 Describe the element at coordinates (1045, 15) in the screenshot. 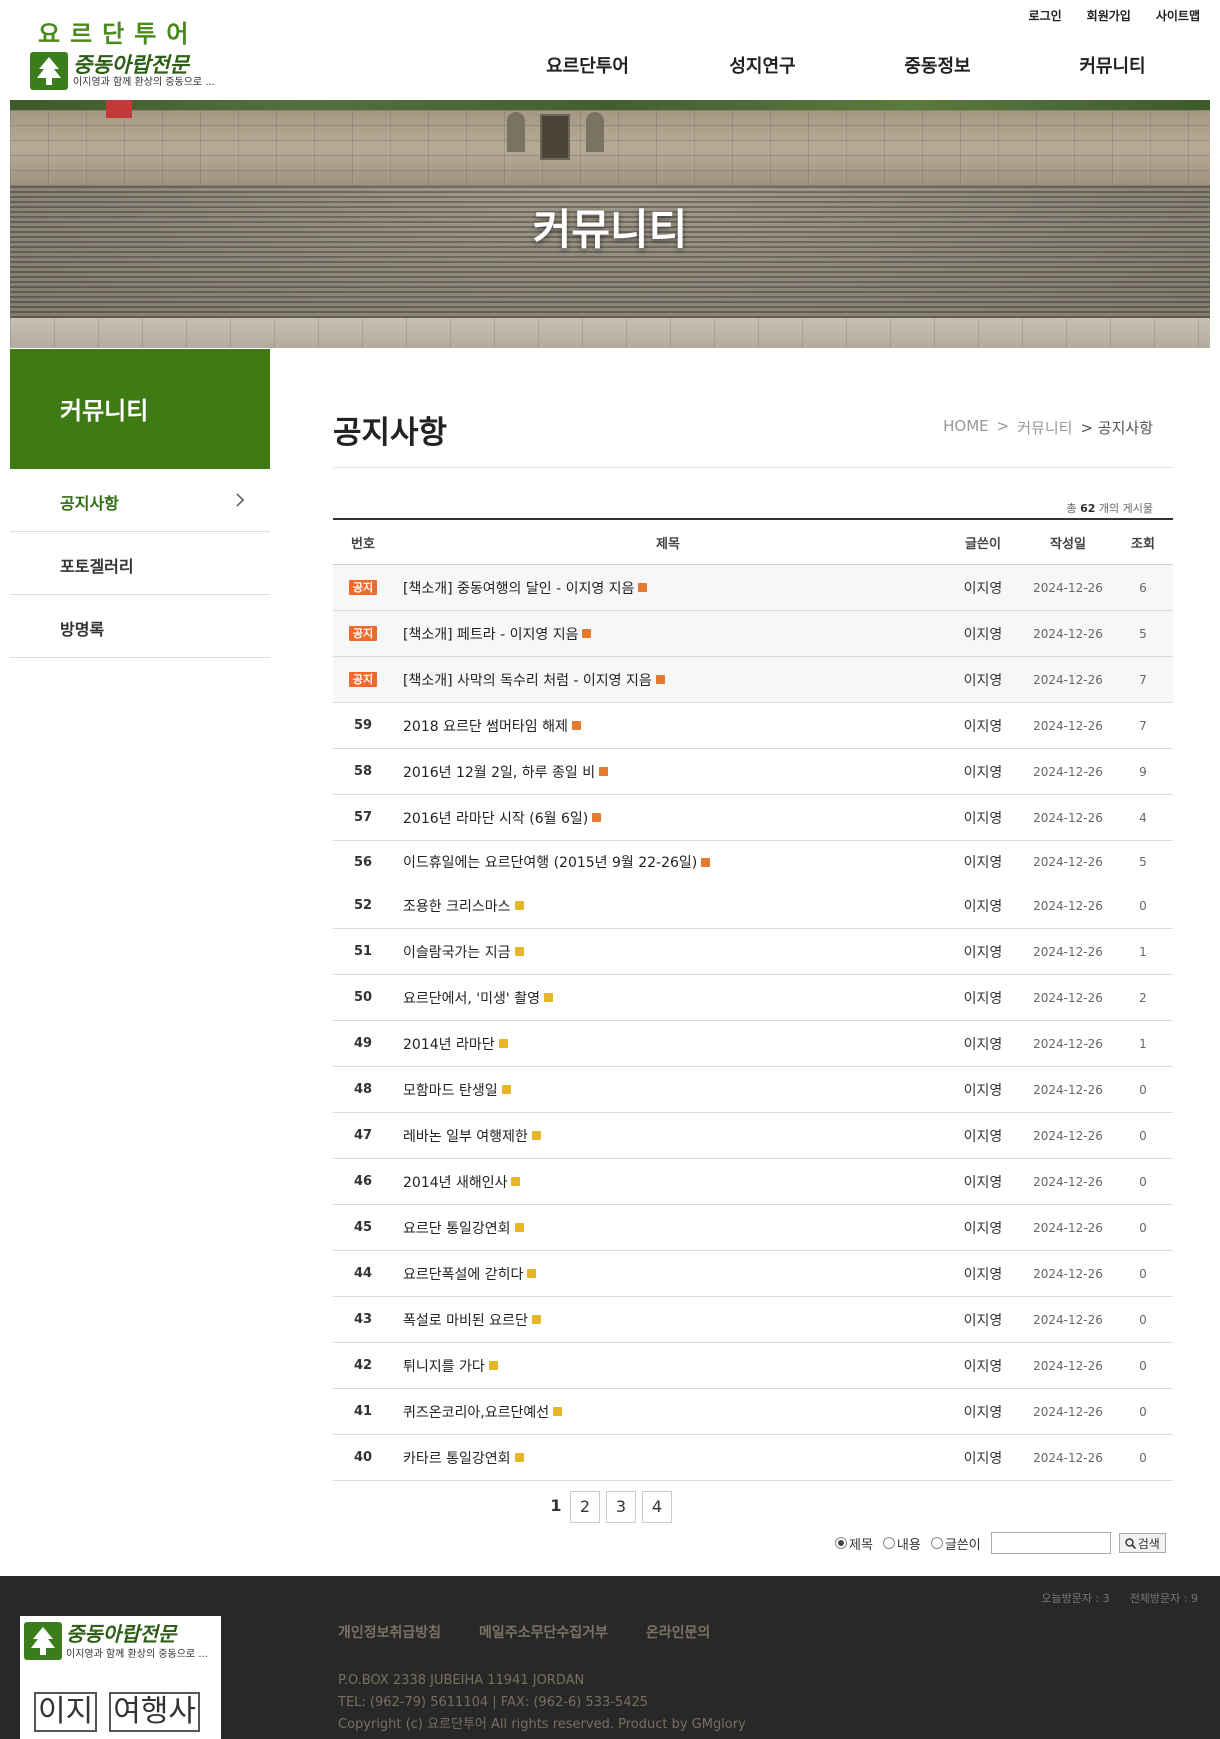

I see `login-link: 로그인` at that location.